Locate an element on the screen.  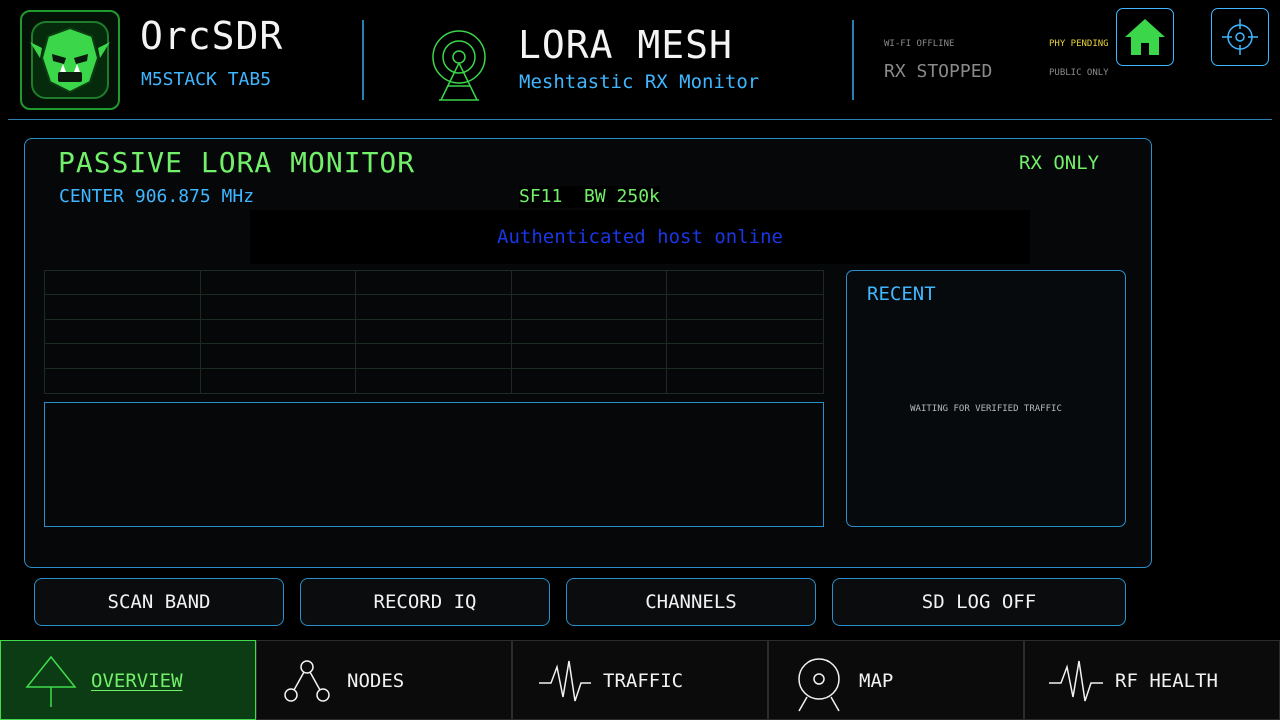
tab-overview: OVERVIEW is located at coordinates (128, 680).